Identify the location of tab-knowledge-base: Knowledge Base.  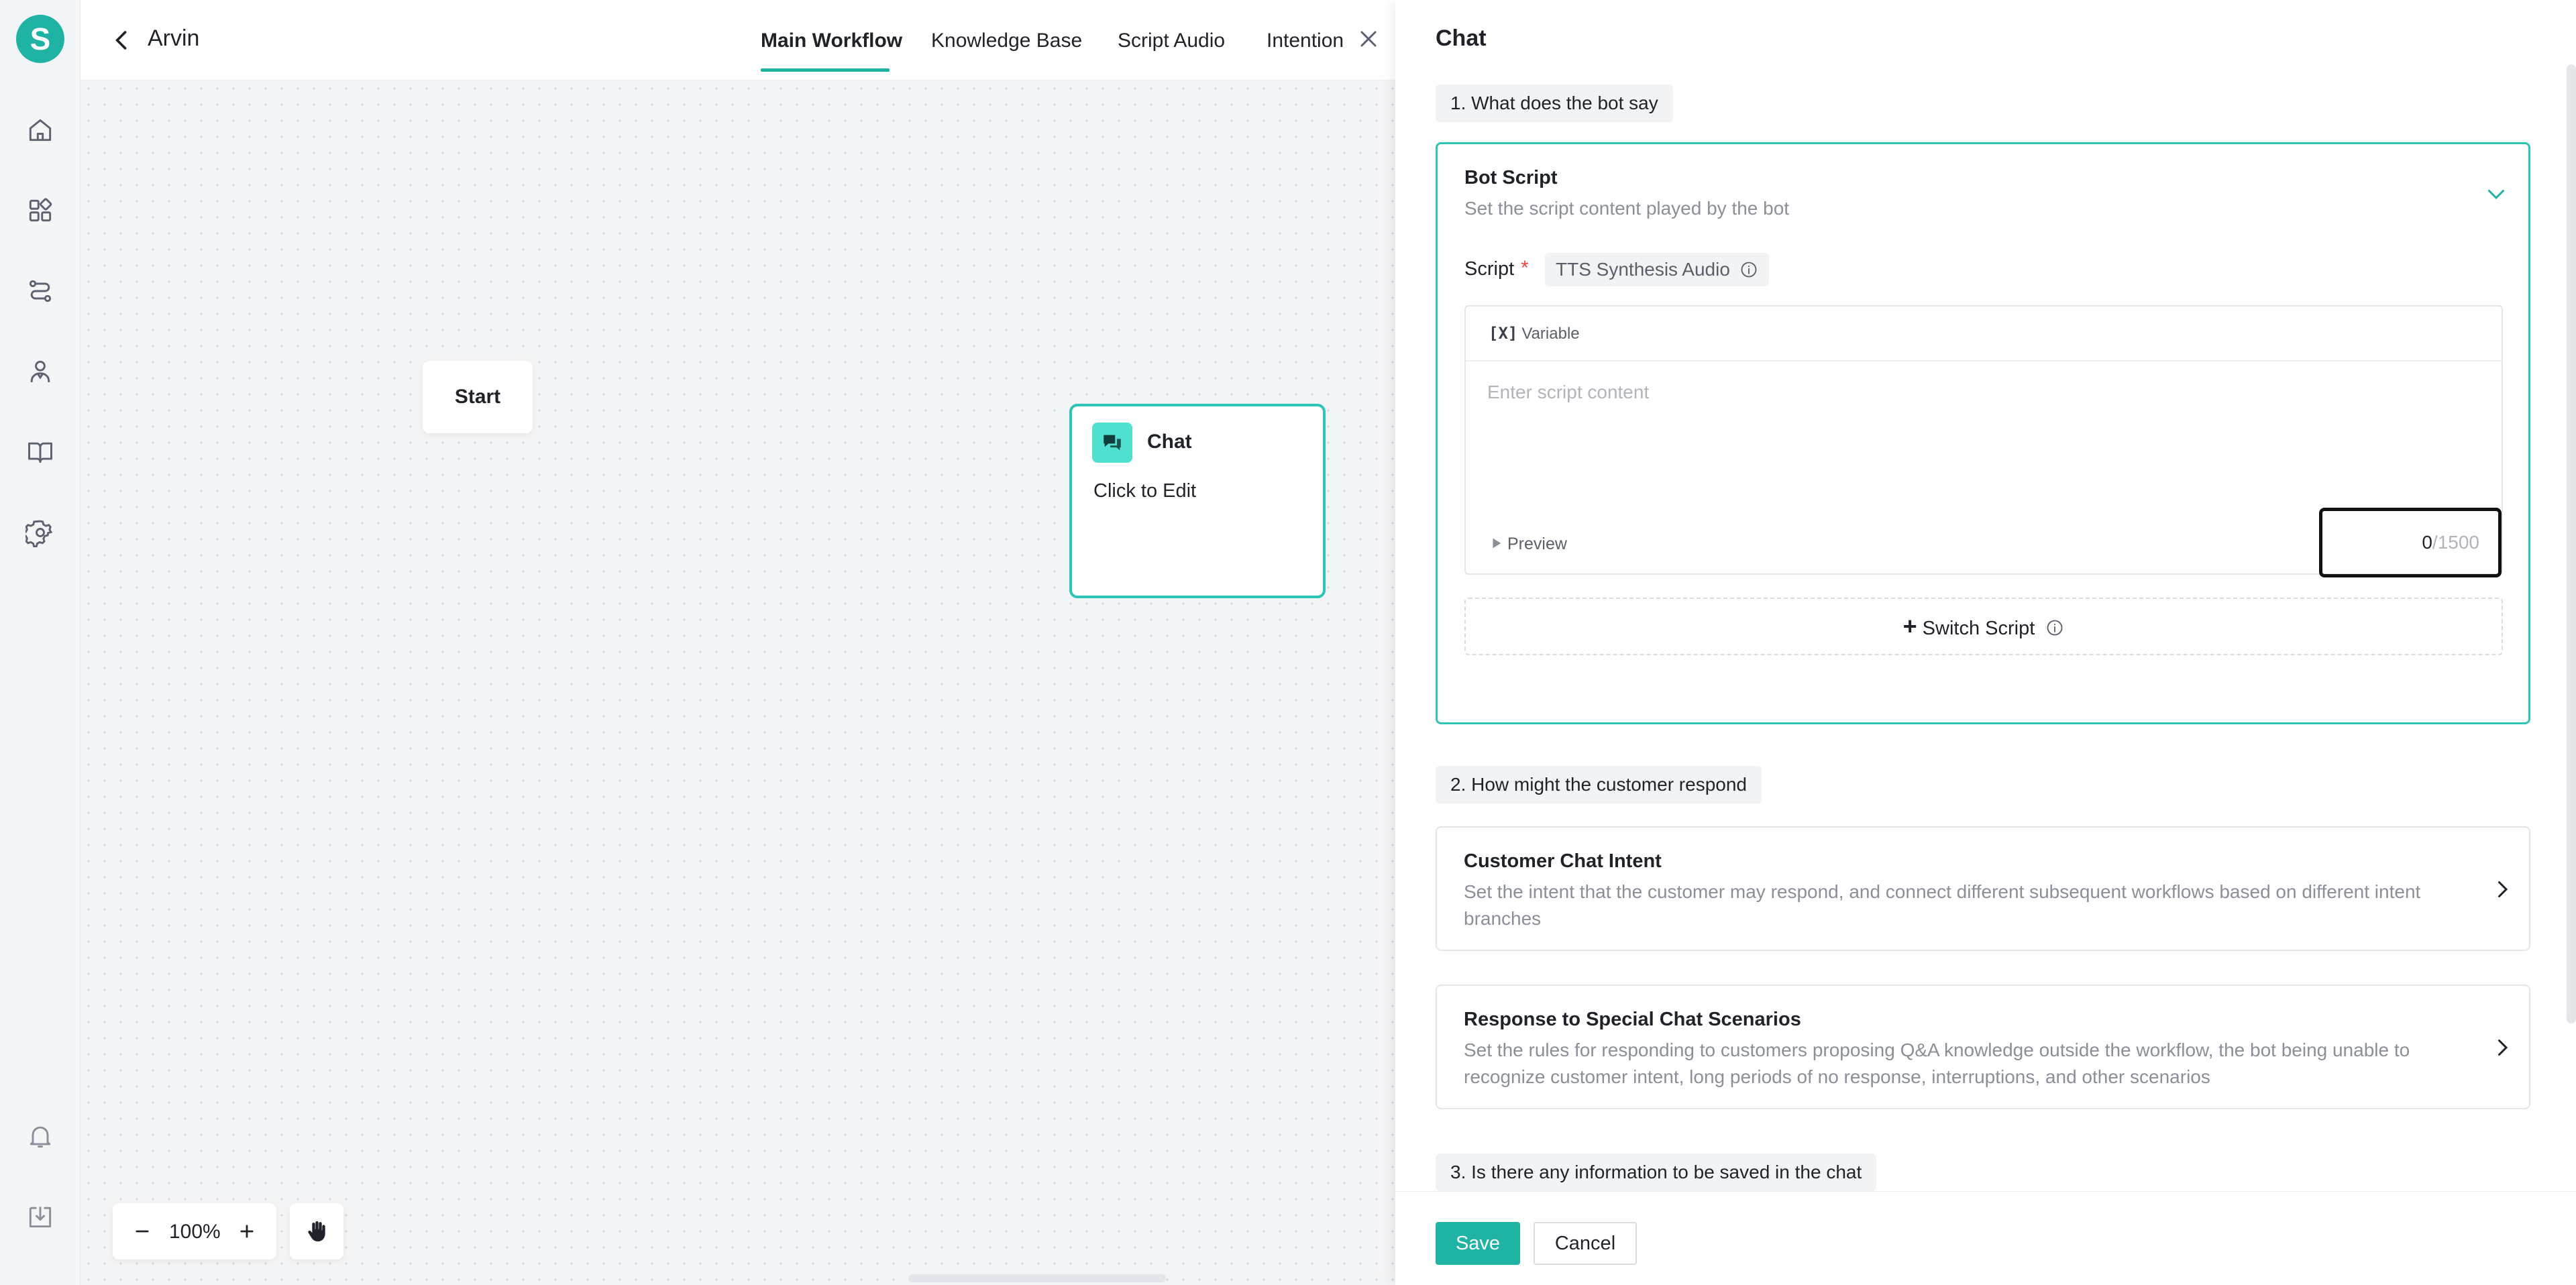
(1006, 41).